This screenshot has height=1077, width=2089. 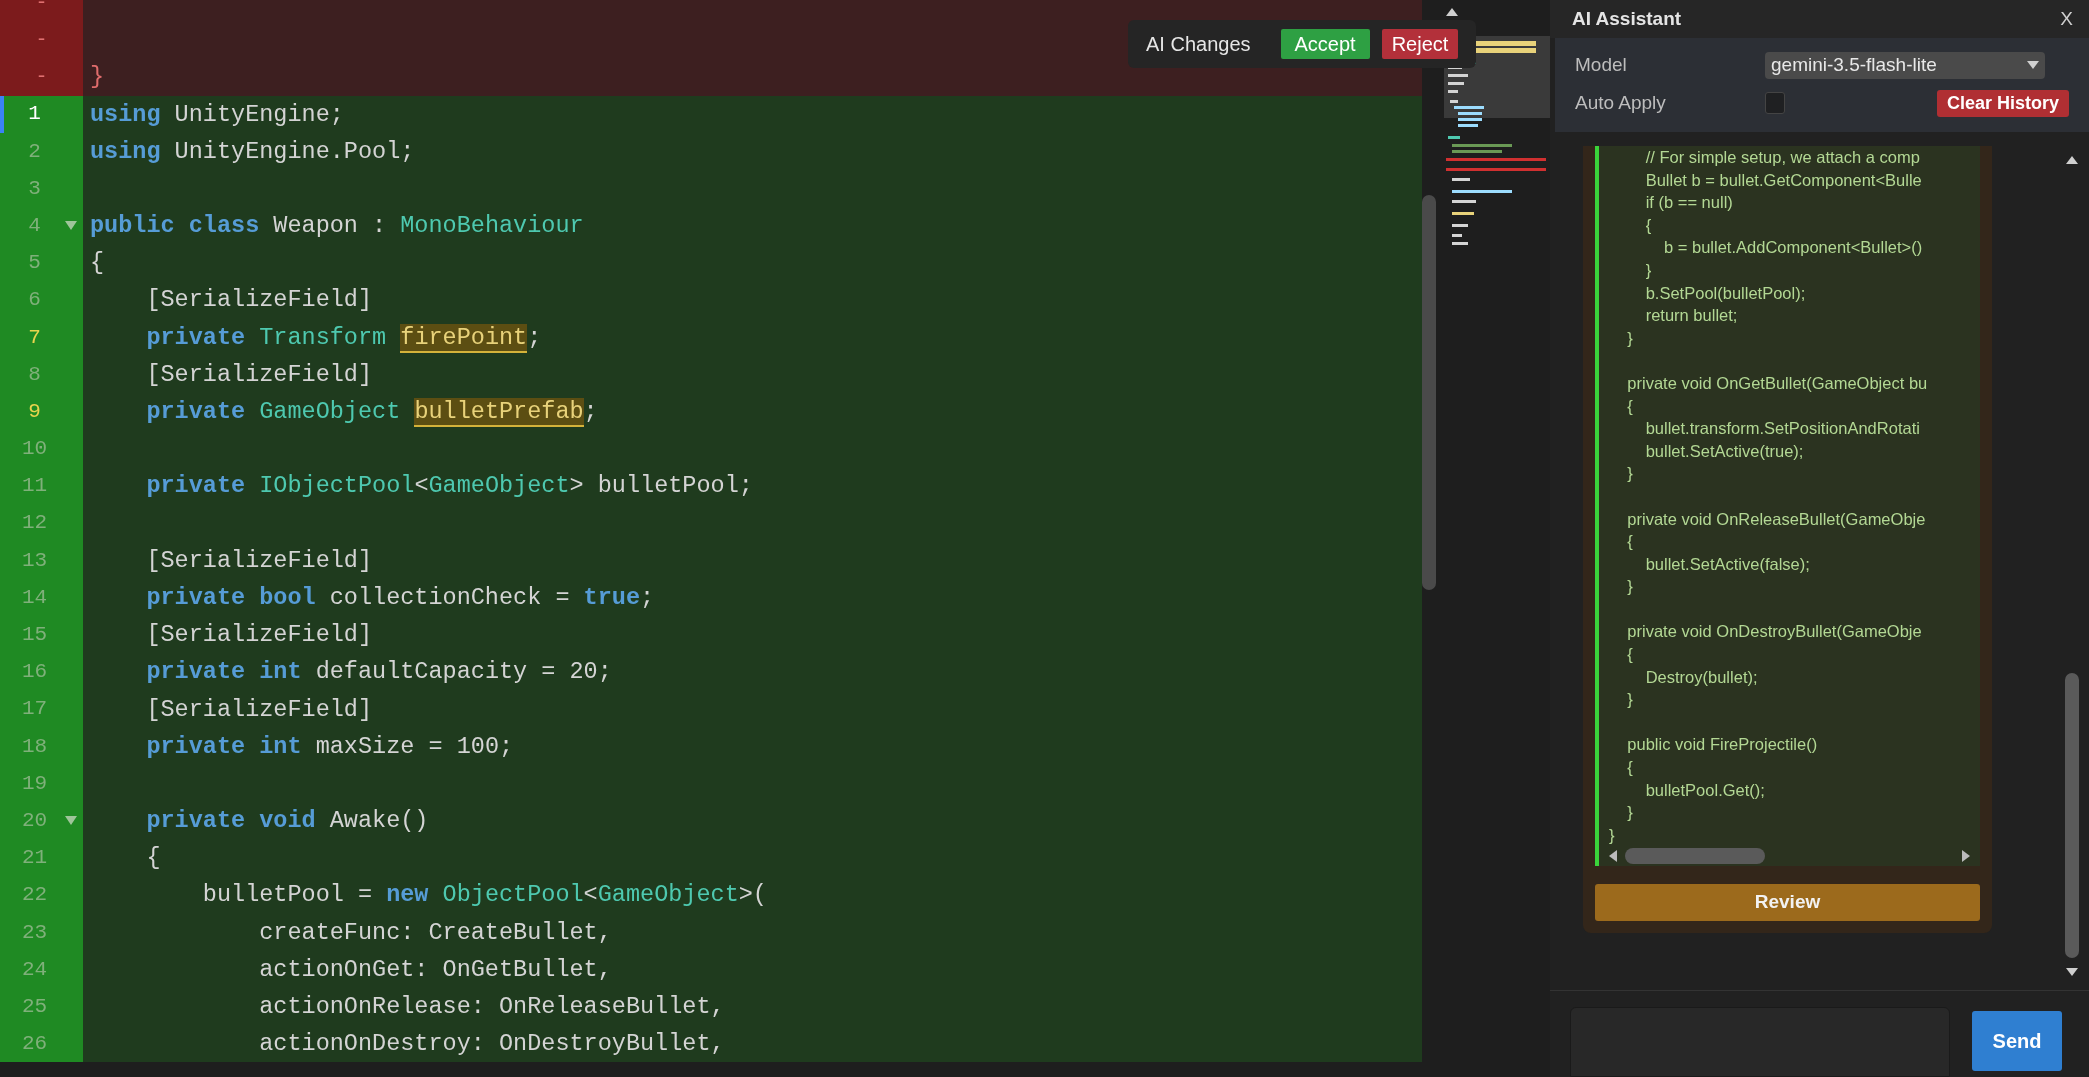 I want to click on line-number: 20, so click(x=34, y=820).